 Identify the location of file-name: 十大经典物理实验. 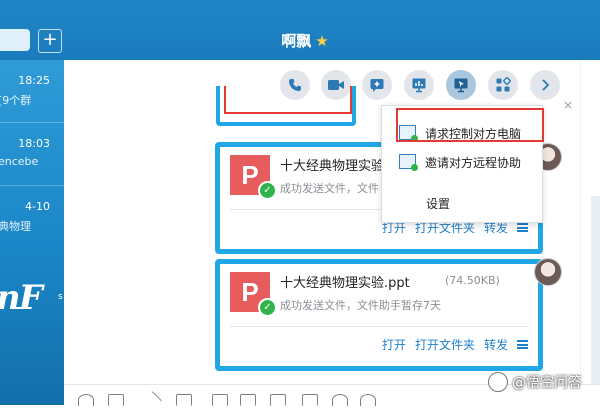
(332, 166).